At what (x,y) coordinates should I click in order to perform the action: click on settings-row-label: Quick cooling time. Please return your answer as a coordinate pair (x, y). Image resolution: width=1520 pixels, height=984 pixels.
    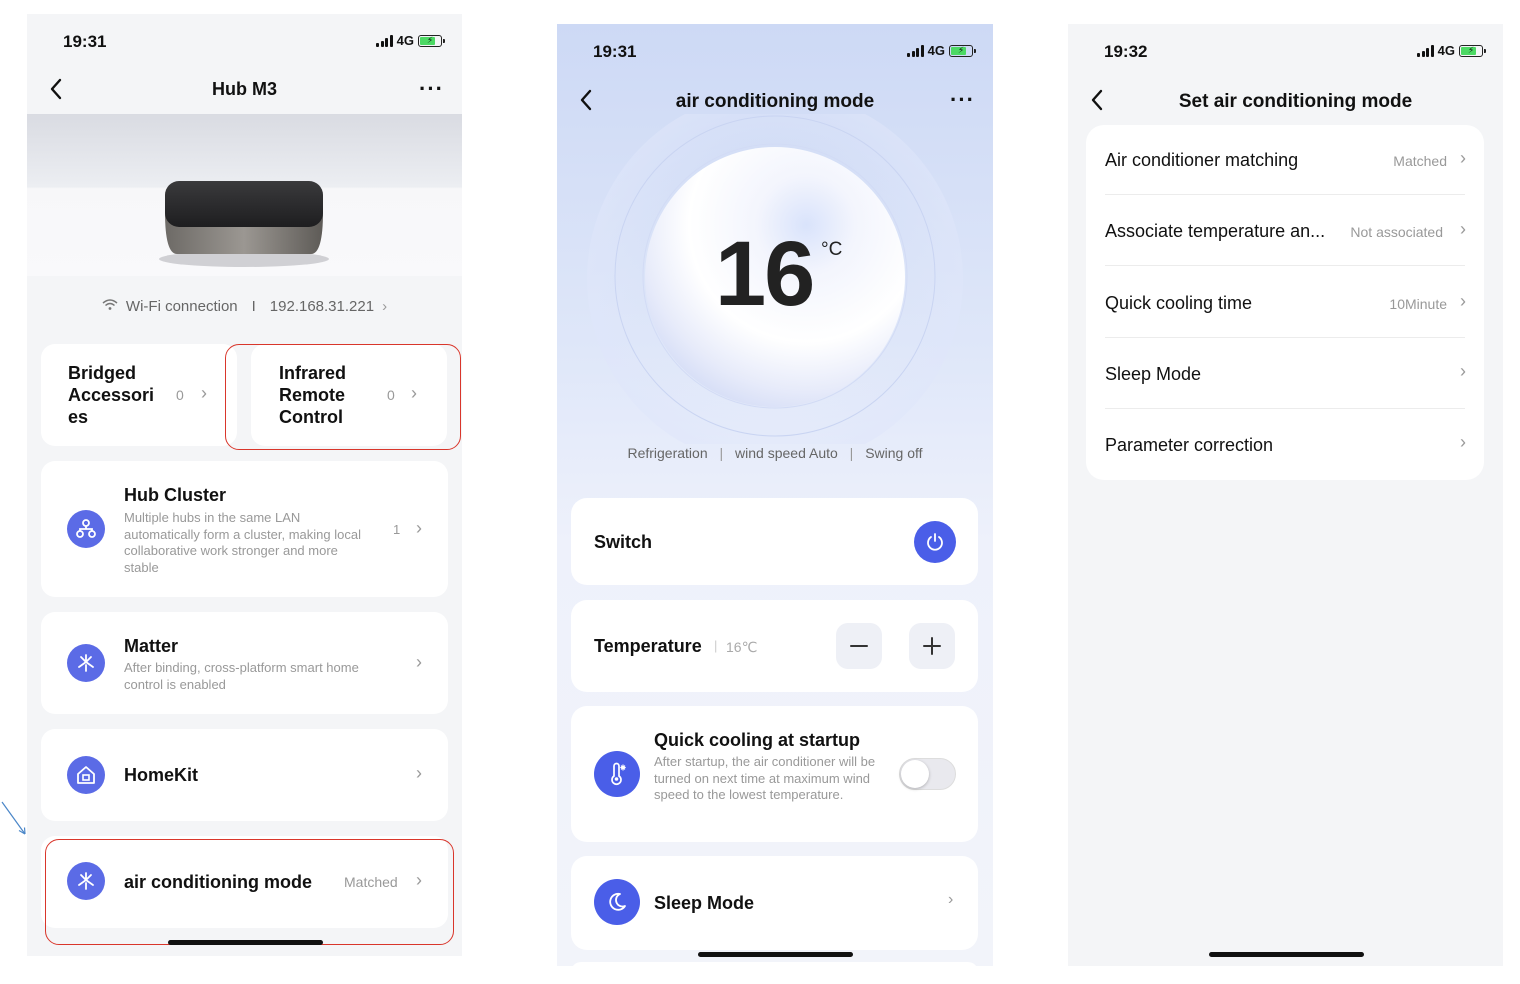
    Looking at the image, I should click on (1179, 303).